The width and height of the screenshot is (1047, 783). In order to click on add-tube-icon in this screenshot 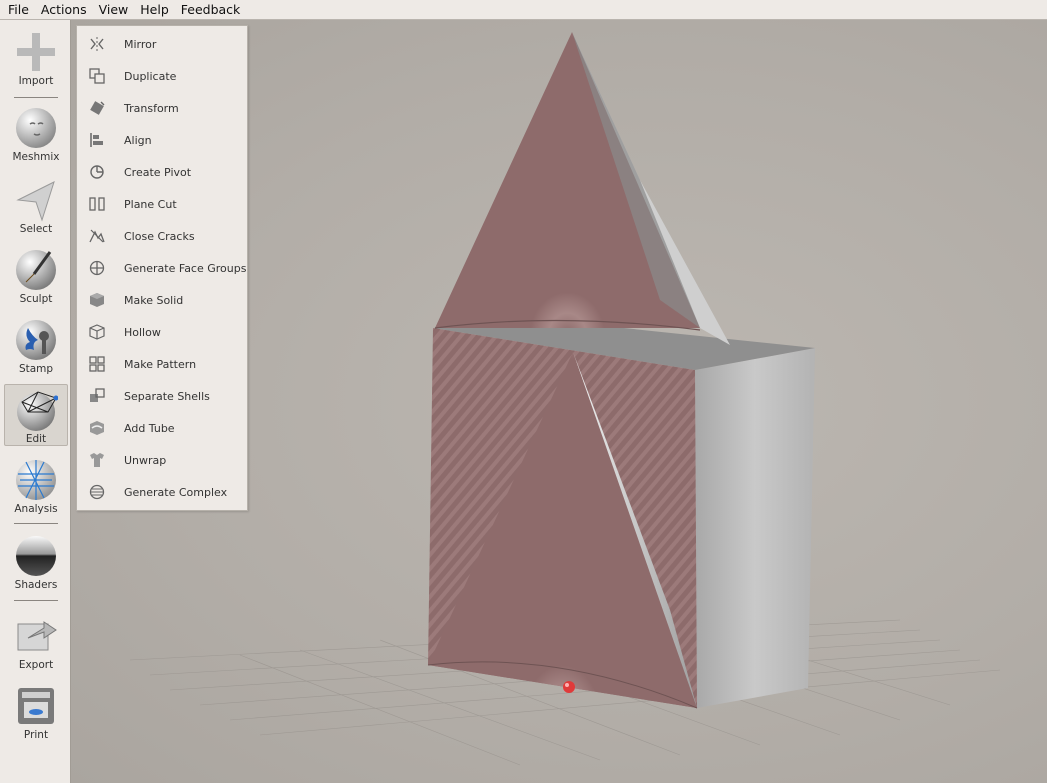, I will do `click(97, 428)`.